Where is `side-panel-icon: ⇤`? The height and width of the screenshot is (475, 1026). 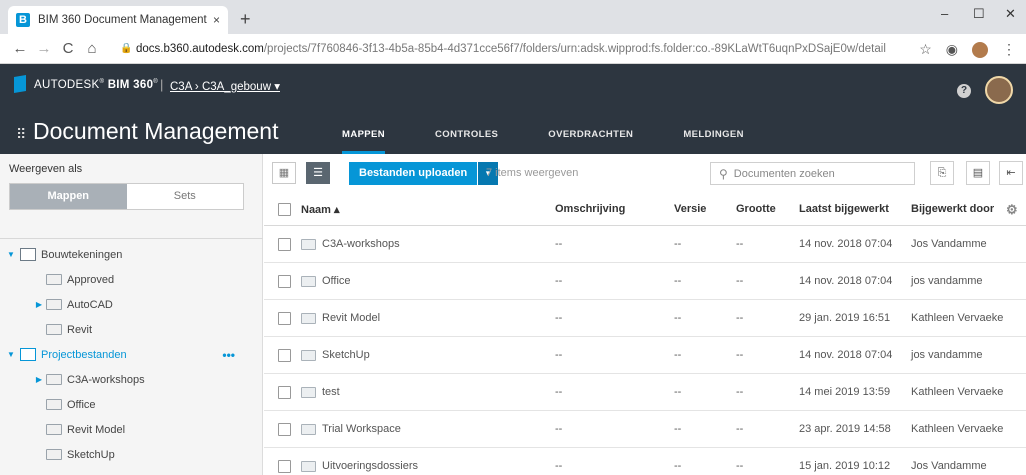
side-panel-icon: ⇤ is located at coordinates (1011, 173).